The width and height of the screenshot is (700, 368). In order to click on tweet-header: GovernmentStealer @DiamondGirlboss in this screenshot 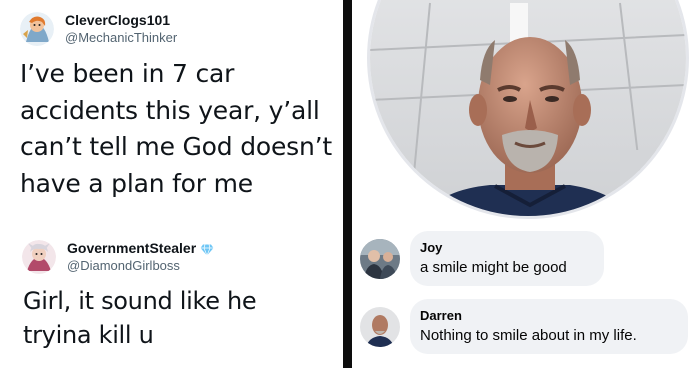, I will do `click(118, 257)`.